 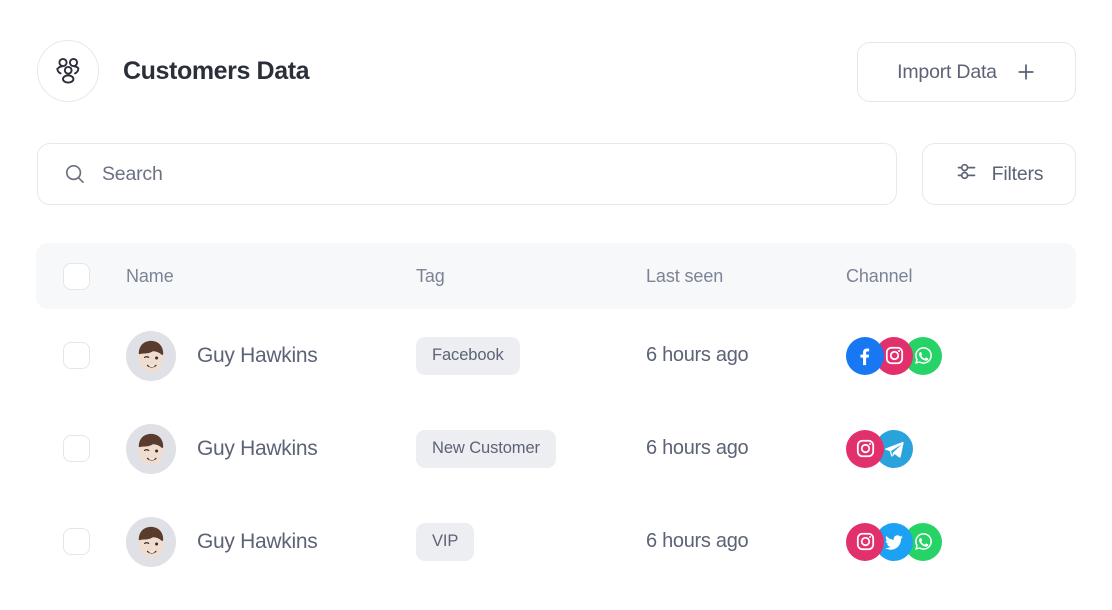 I want to click on tag-badge: VIP, so click(x=445, y=541).